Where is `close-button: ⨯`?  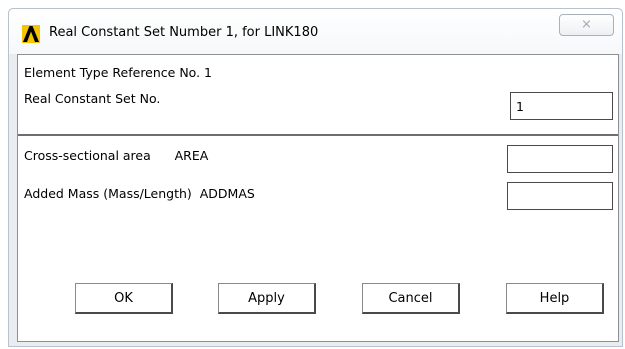
close-button: ⨯ is located at coordinates (586, 25).